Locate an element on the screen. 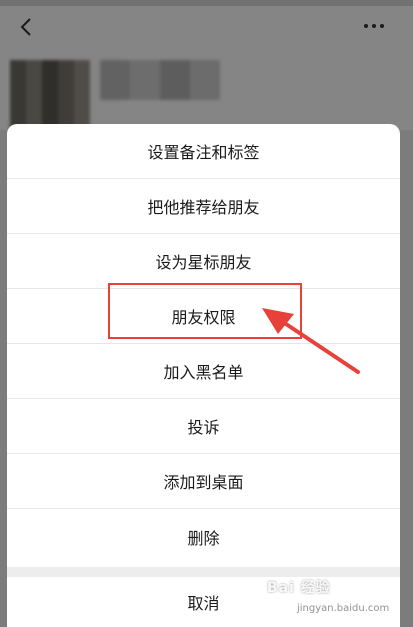 This screenshot has height=627, width=413. watermark-url: jingyan.baidu.com is located at coordinates (343, 608).